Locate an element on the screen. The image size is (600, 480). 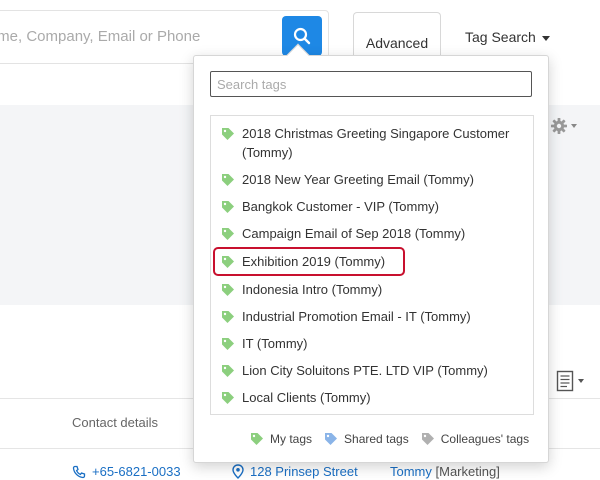
tag-list-item: 2018 New Year Greeting Email (Tommy) is located at coordinates (372, 179).